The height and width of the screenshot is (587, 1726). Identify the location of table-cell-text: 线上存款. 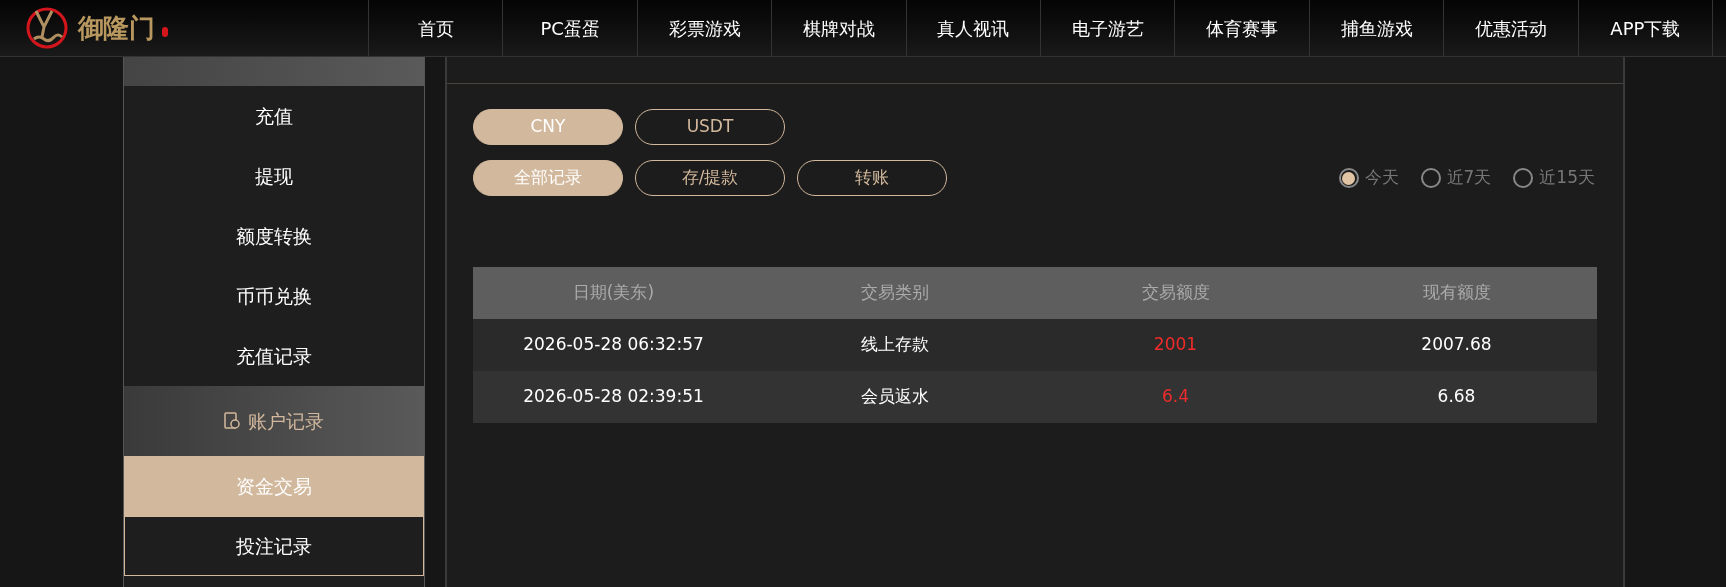
(894, 345).